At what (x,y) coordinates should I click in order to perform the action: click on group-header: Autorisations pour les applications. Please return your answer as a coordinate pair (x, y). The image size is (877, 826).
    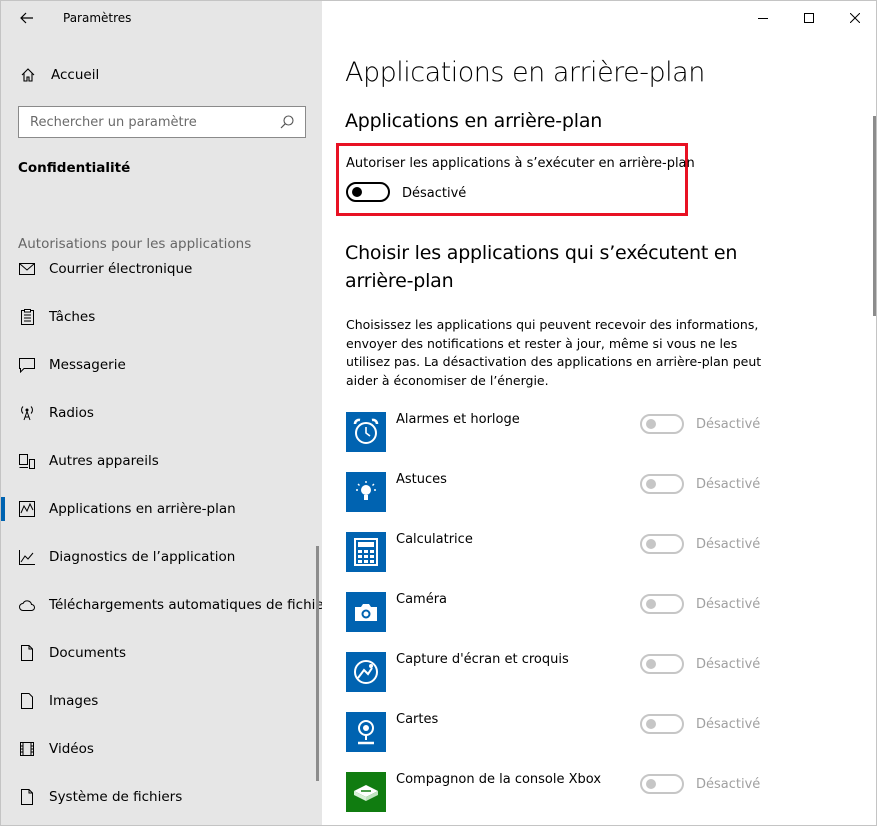
    Looking at the image, I should click on (163, 247).